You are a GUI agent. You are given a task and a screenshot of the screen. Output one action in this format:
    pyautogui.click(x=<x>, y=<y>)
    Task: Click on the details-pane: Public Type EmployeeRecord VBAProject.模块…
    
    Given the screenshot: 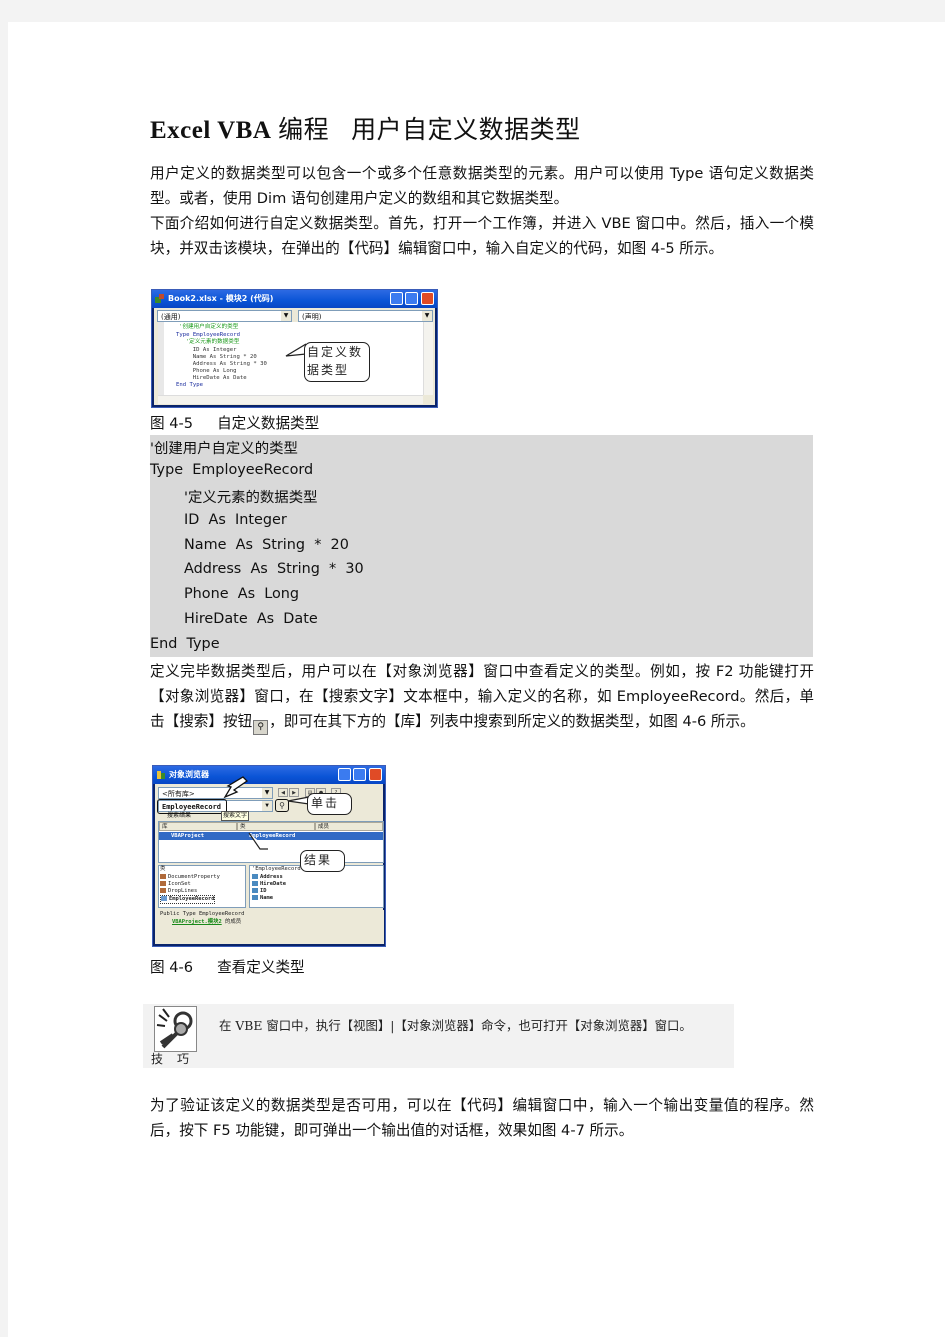 What is the action you would take?
    pyautogui.click(x=271, y=927)
    